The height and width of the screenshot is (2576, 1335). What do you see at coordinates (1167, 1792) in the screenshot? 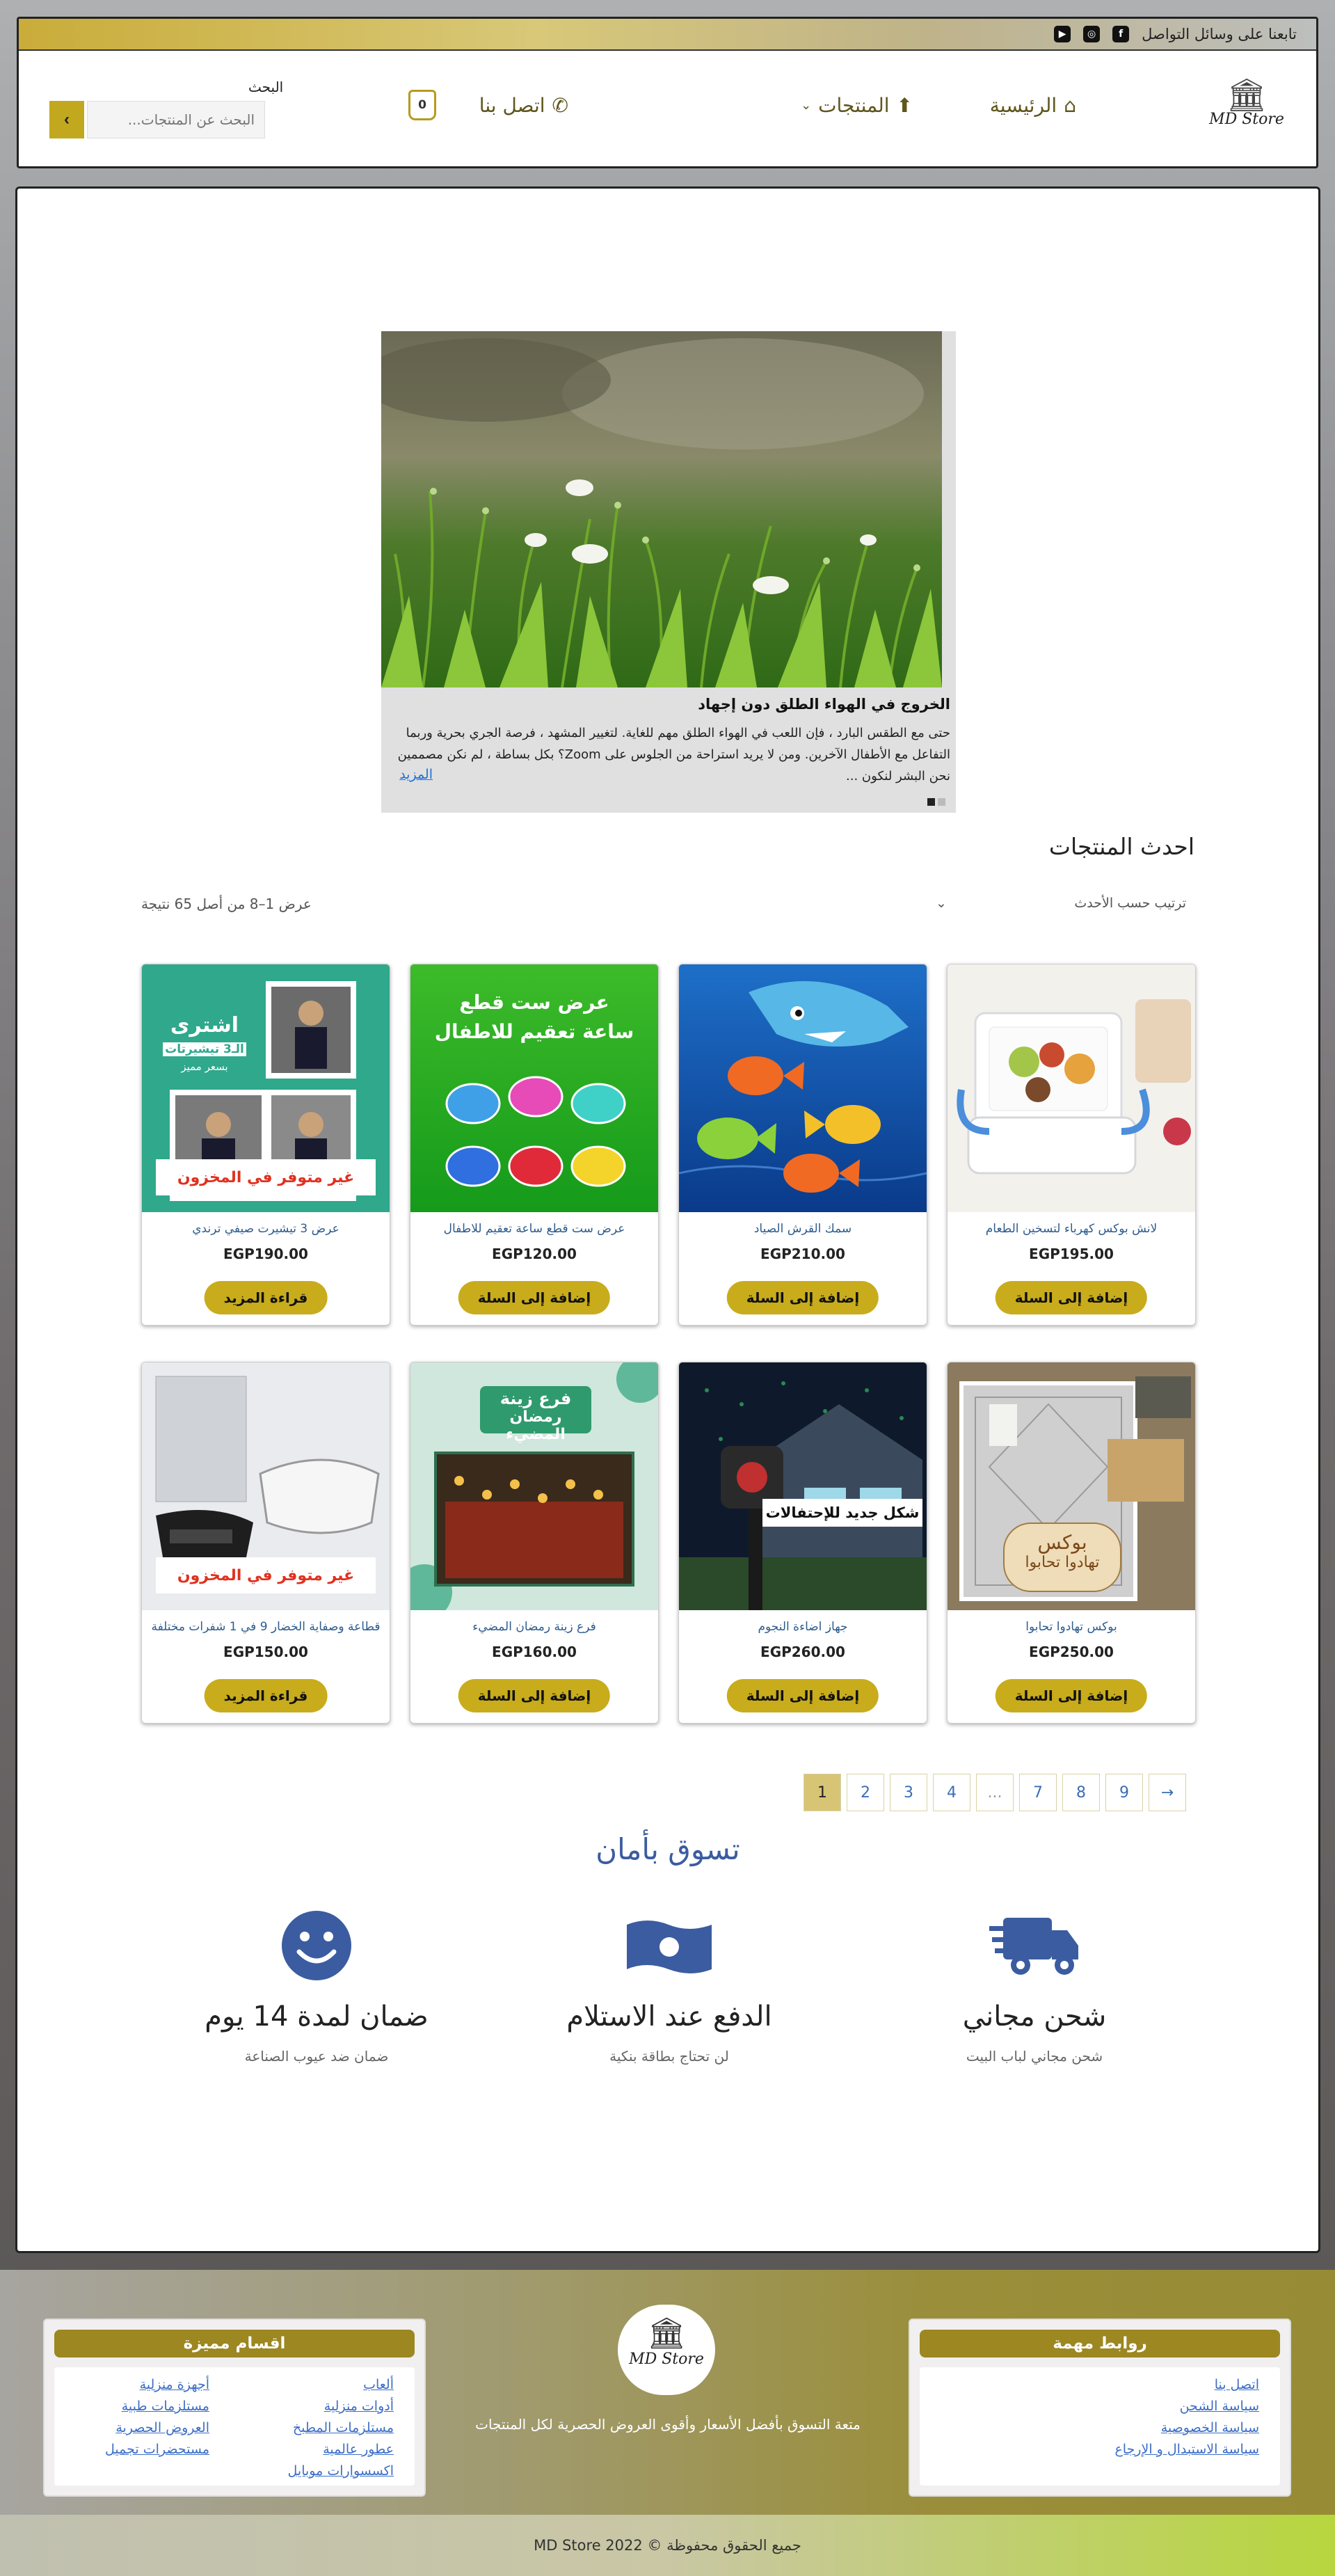
I see `next-page-button: →` at bounding box center [1167, 1792].